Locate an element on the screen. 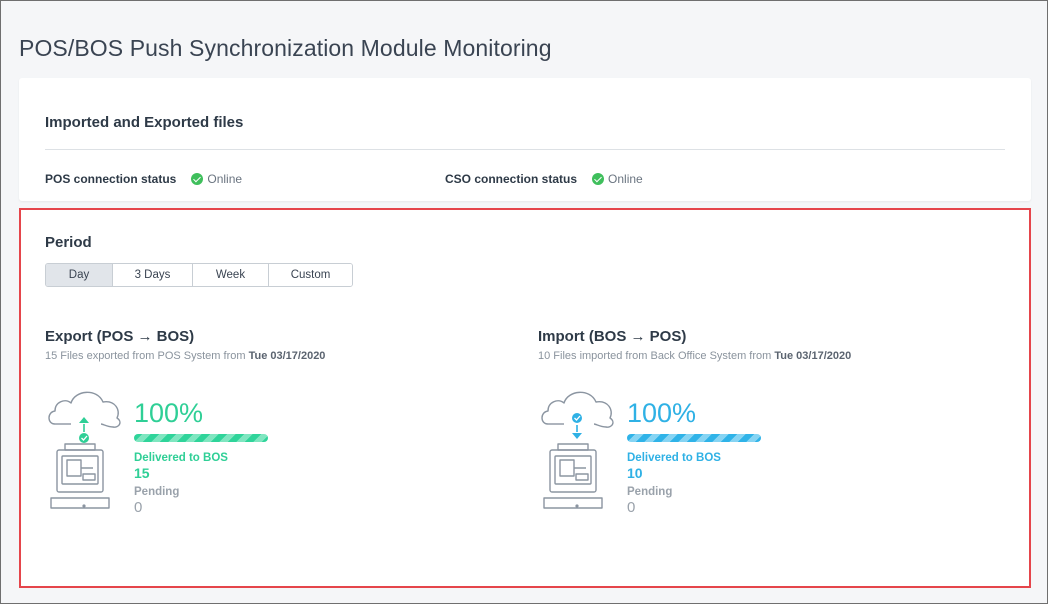 The height and width of the screenshot is (604, 1048). divider is located at coordinates (525, 149).